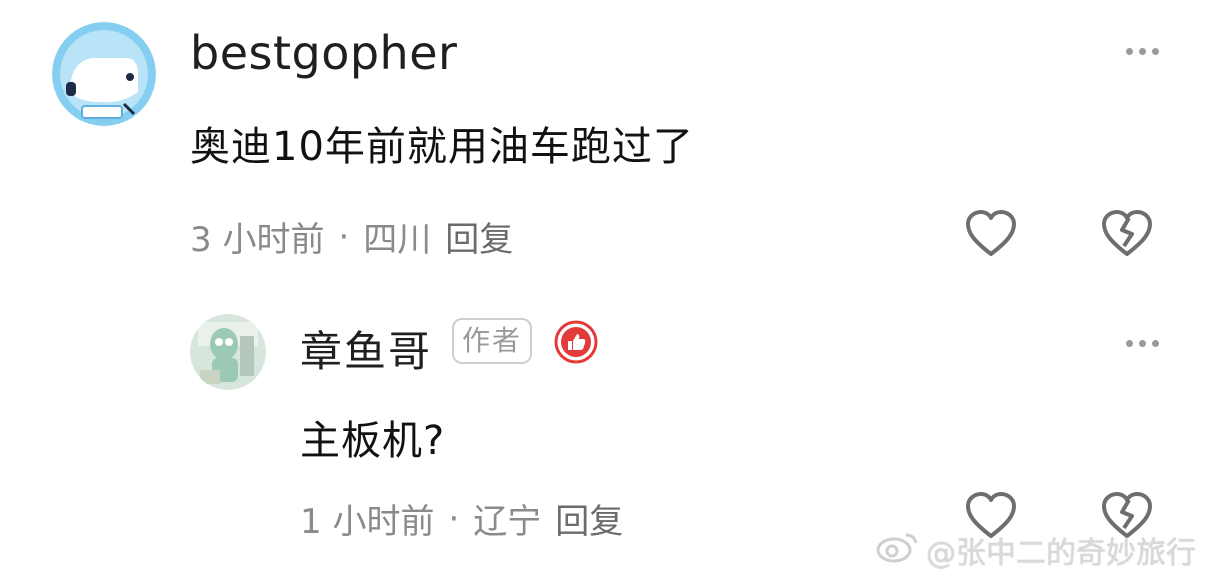 This screenshot has height=577, width=1220. I want to click on dislike-icon, so click(1127, 233).